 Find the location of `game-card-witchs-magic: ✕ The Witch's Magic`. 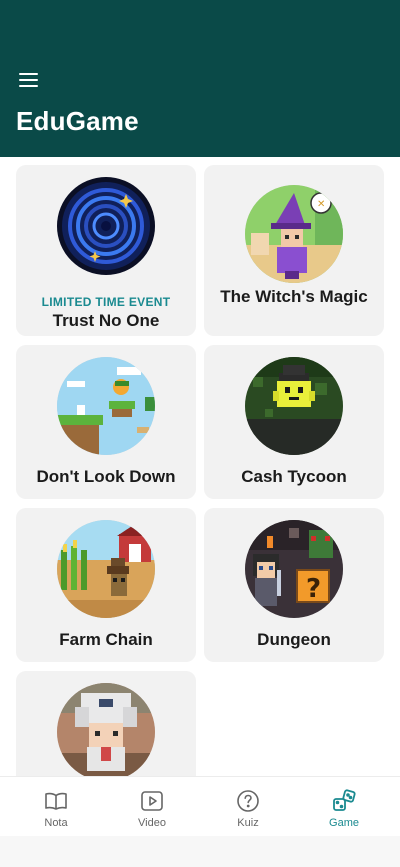

game-card-witchs-magic: ✕ The Witch's Magic is located at coordinates (294, 250).